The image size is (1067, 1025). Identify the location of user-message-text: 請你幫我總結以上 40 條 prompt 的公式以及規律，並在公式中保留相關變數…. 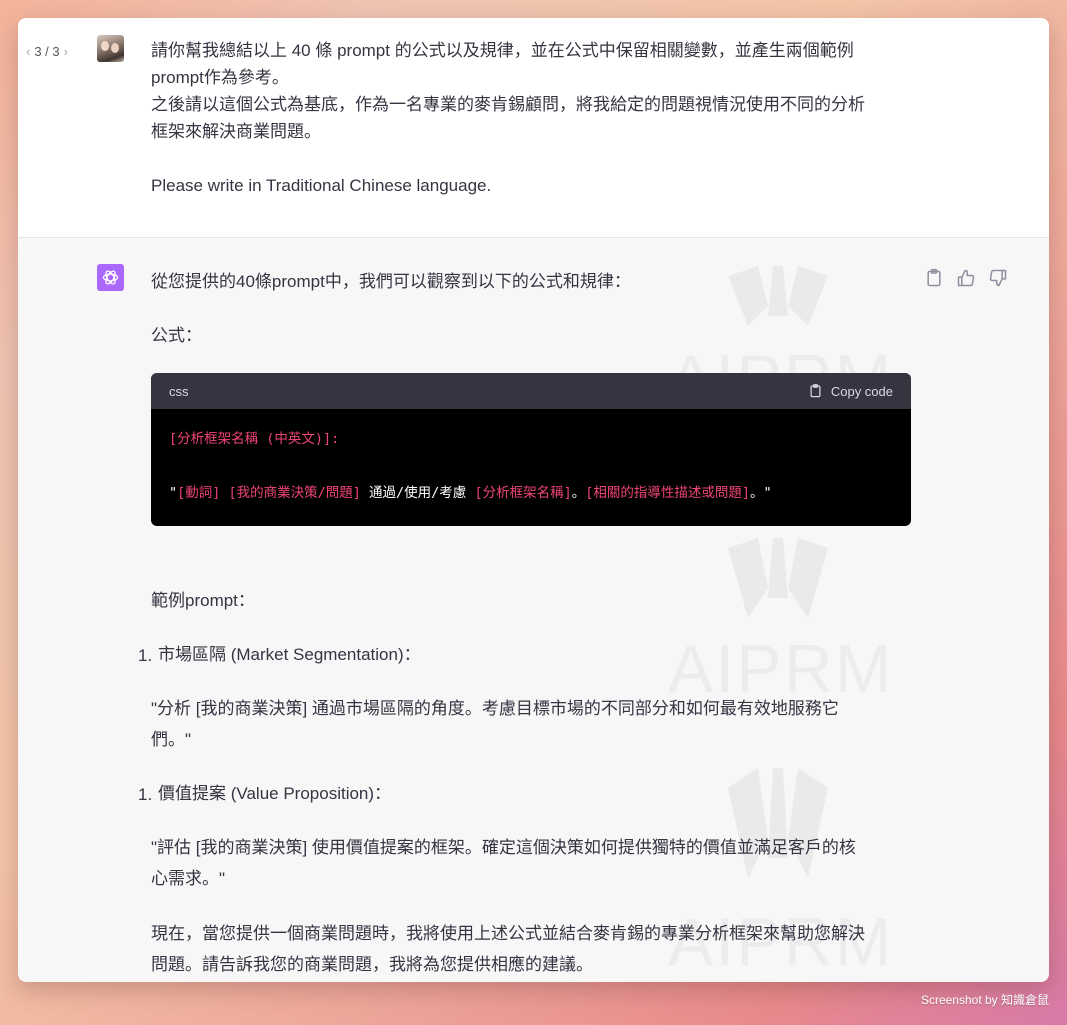
(536, 118).